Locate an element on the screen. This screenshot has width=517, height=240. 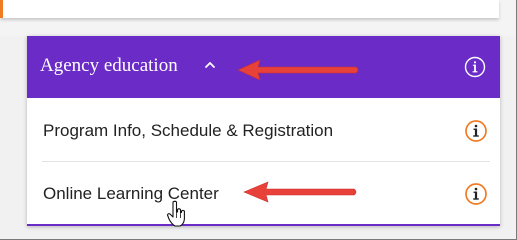
list-item-label: Online Learning Center is located at coordinates (131, 193).